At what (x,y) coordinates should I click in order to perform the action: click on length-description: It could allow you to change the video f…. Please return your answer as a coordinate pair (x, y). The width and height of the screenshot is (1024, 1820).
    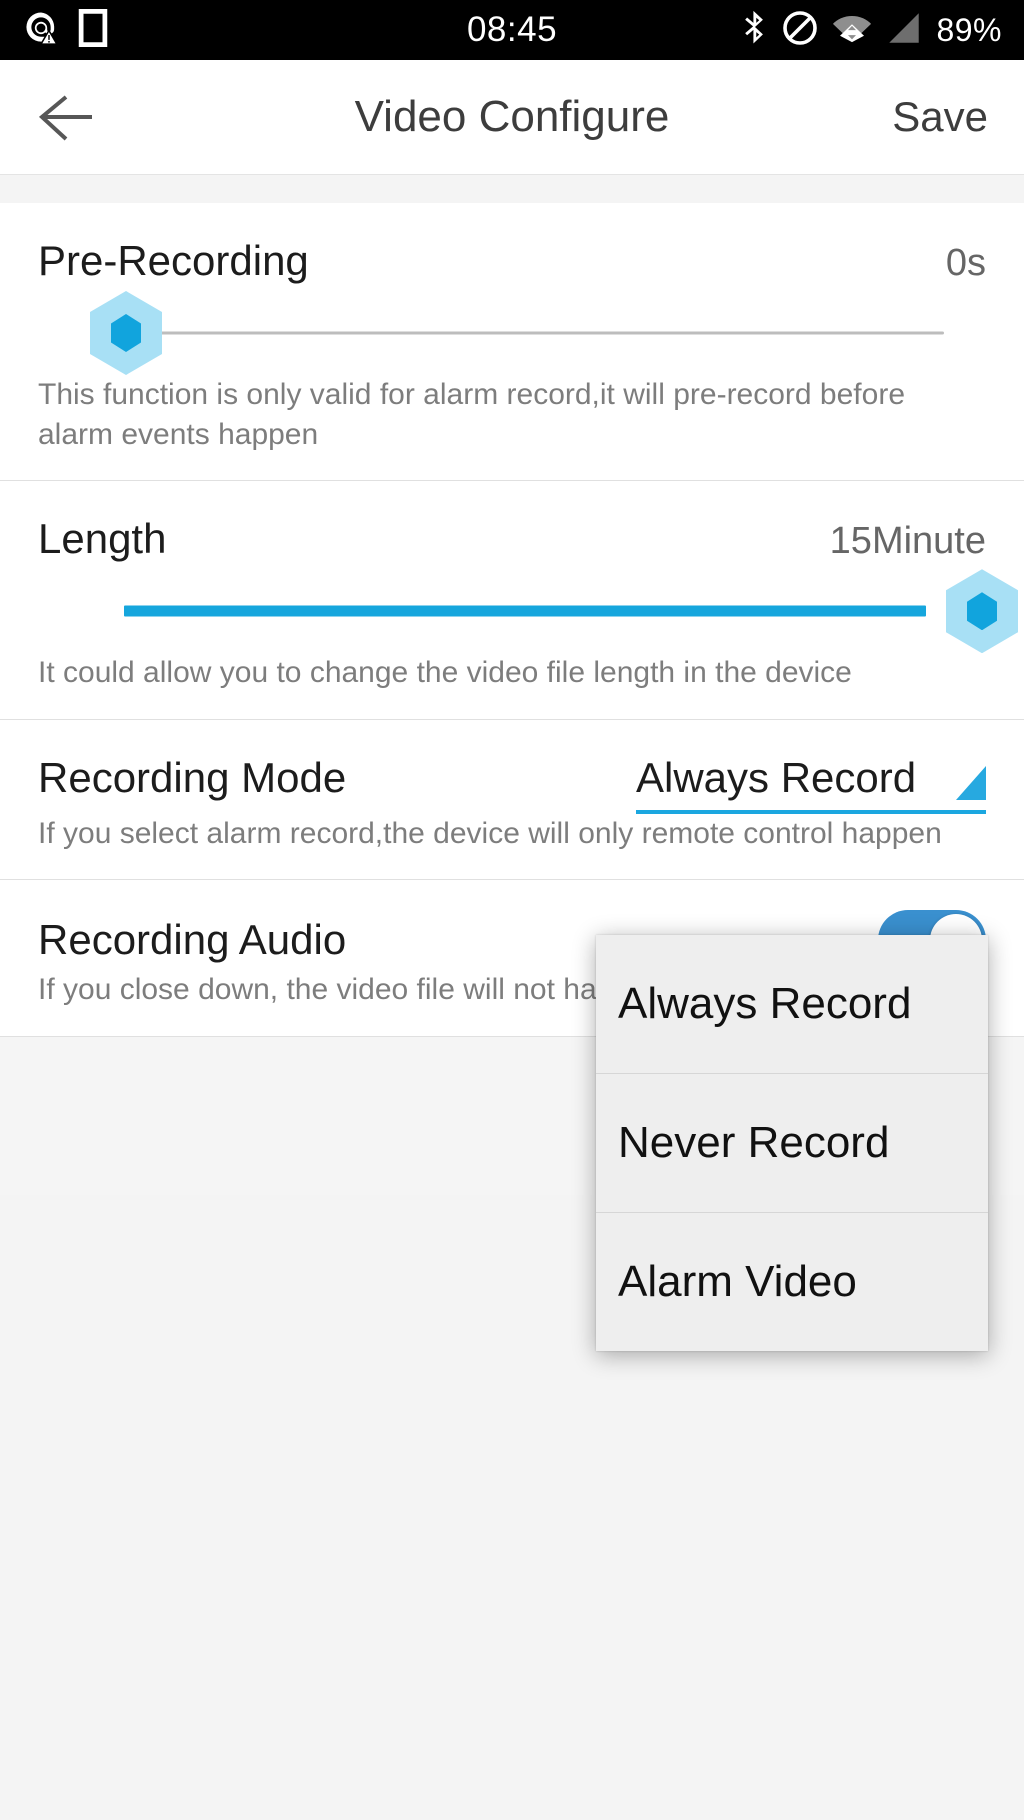
    Looking at the image, I should click on (445, 673).